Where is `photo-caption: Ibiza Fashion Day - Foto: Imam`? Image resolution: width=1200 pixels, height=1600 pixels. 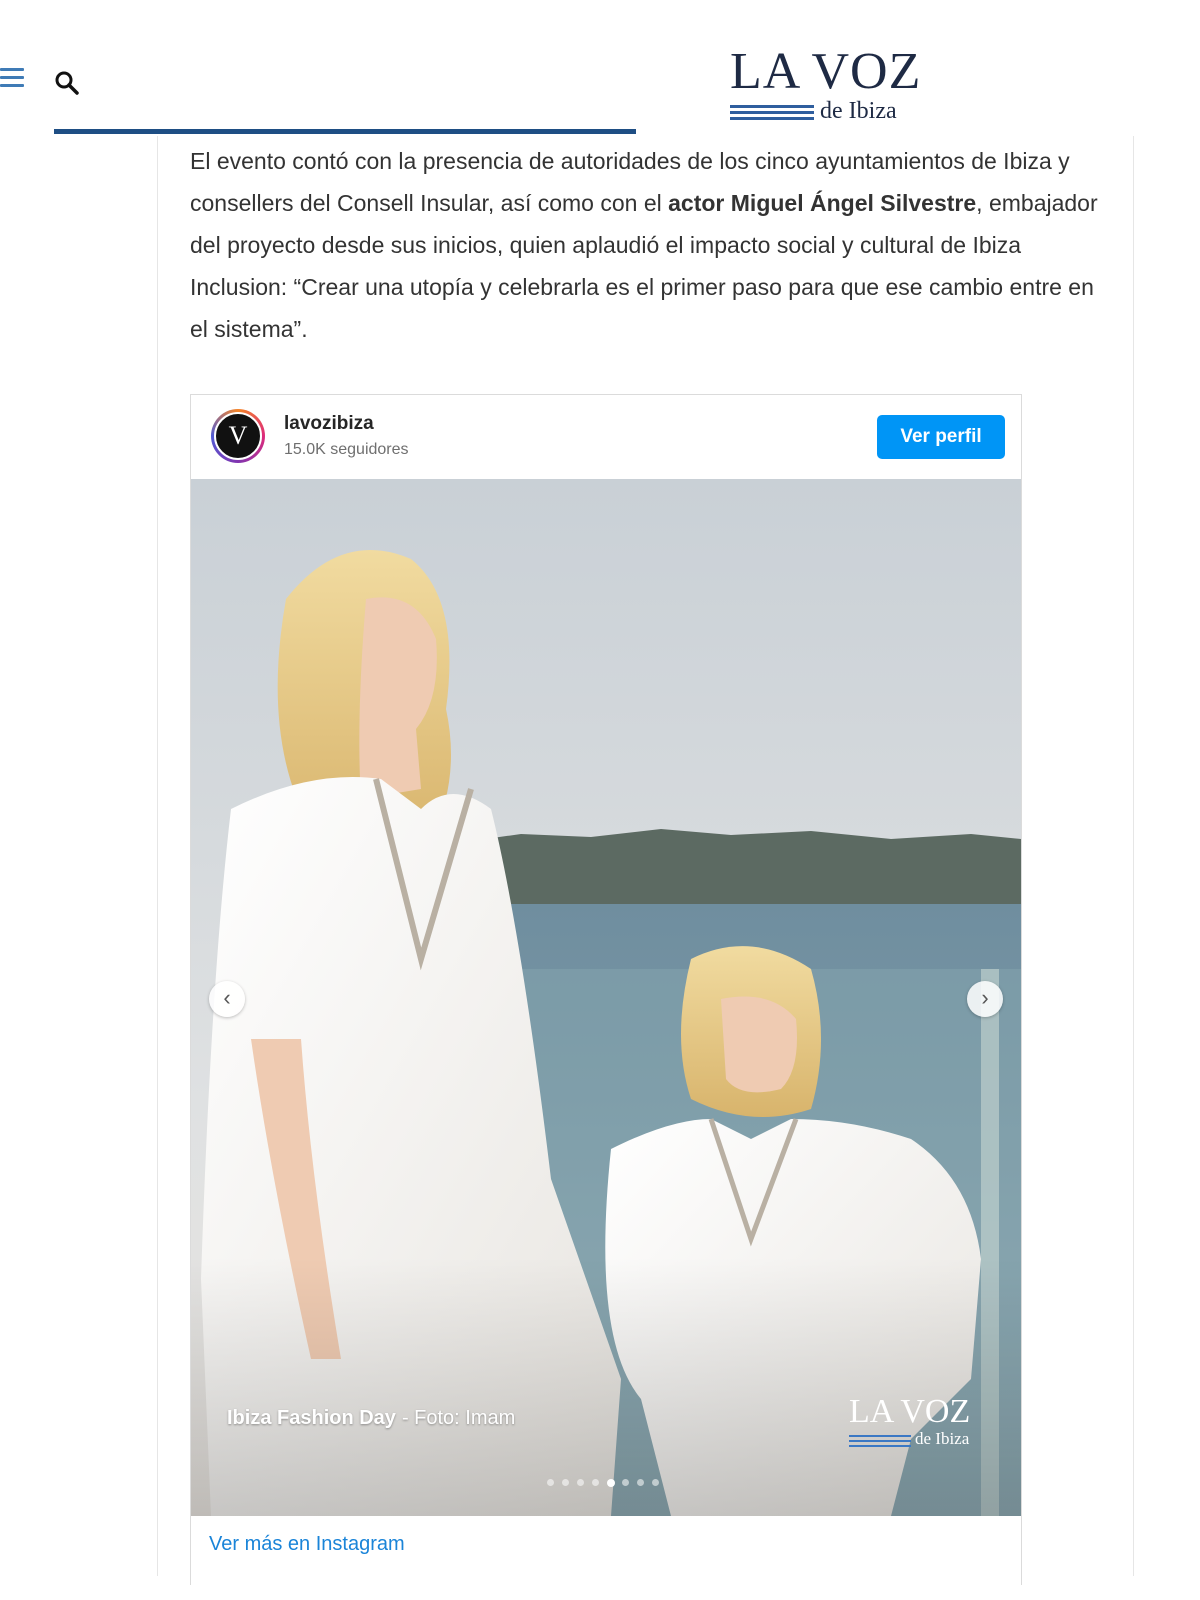 photo-caption: Ibiza Fashion Day - Foto: Imam is located at coordinates (371, 1418).